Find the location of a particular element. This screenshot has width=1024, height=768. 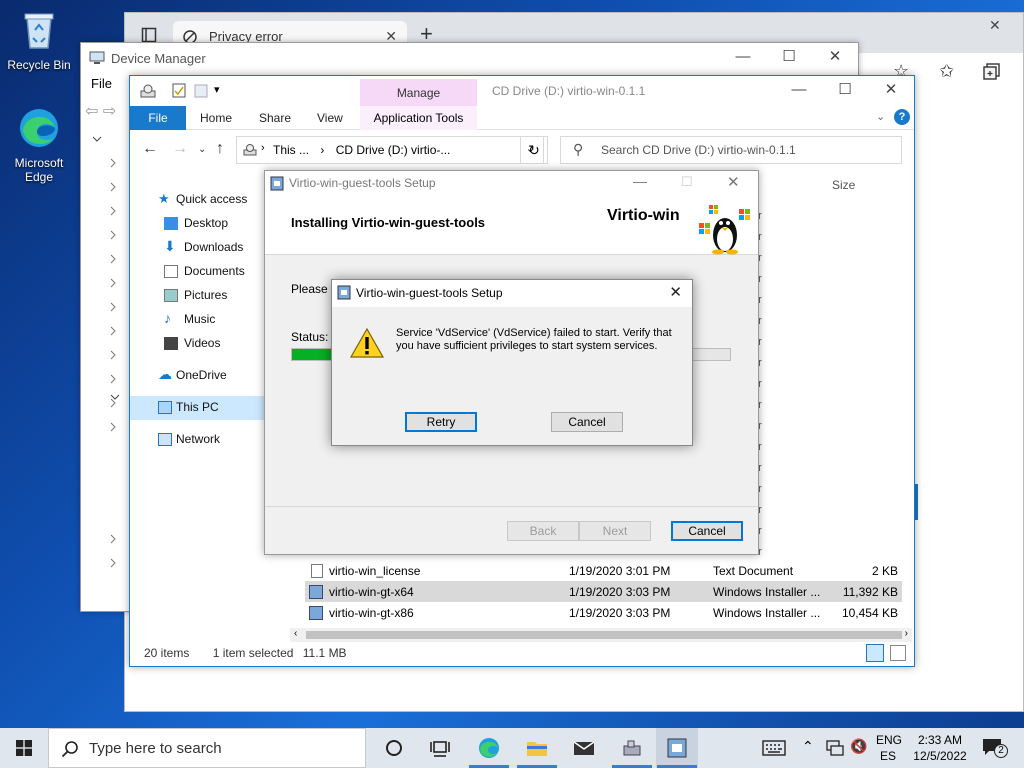

back-icon: ← is located at coordinates (150, 149).